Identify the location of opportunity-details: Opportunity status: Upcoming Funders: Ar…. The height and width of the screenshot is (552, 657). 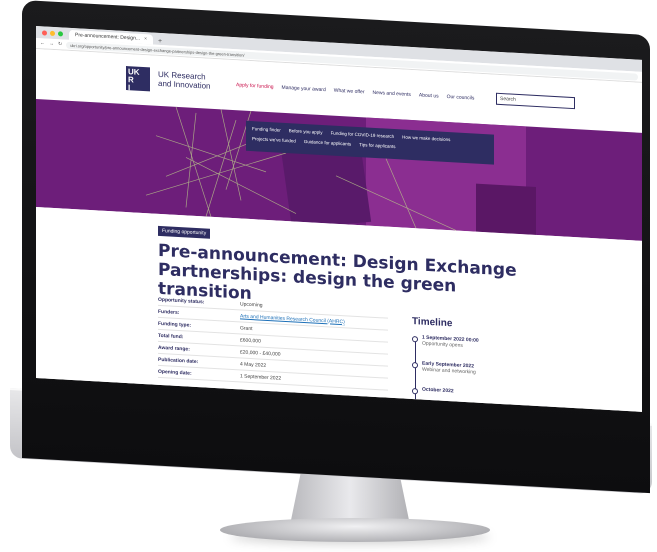
(273, 342).